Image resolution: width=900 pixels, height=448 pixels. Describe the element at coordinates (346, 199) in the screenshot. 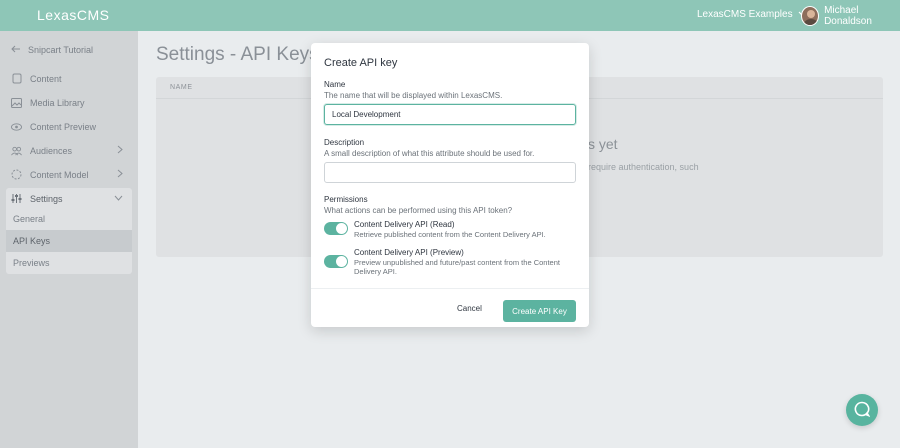

I see `permissions-label: Permissions` at that location.